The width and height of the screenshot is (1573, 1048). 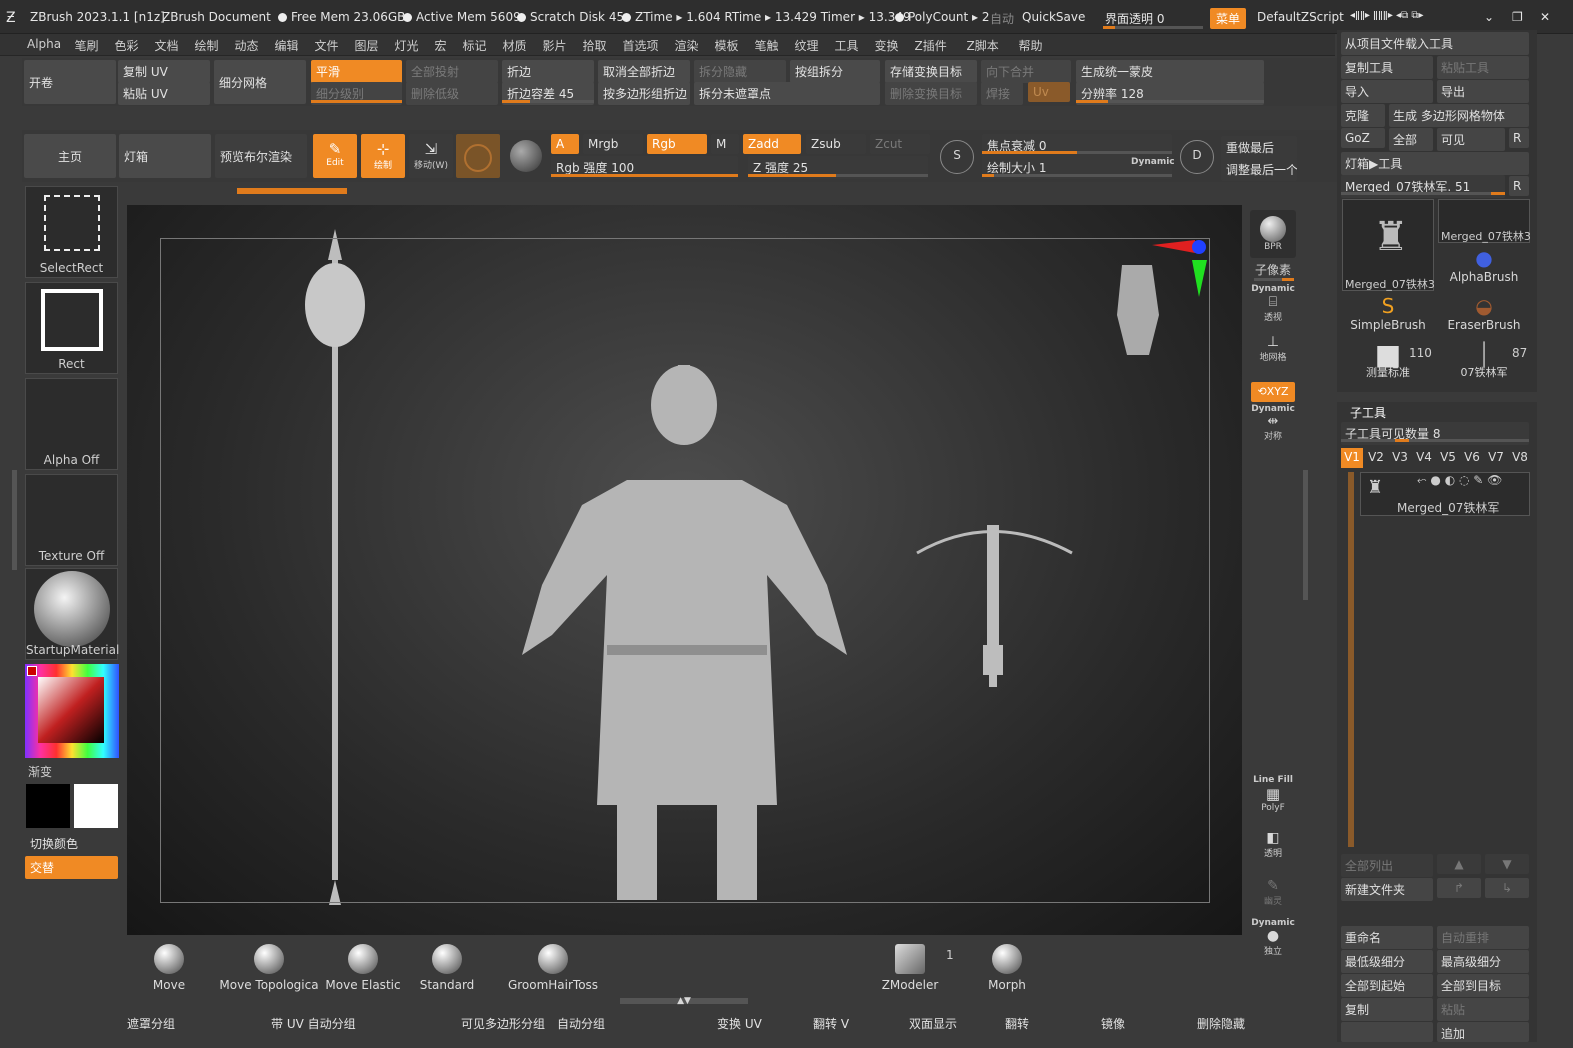 I want to click on arrow-up-right-icon: ↱, so click(x=1459, y=888).